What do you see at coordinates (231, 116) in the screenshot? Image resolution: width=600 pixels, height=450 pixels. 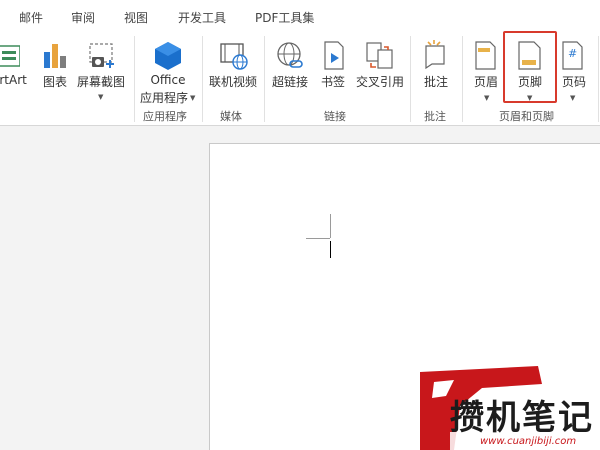 I see `group-label-media: 媒体` at bounding box center [231, 116].